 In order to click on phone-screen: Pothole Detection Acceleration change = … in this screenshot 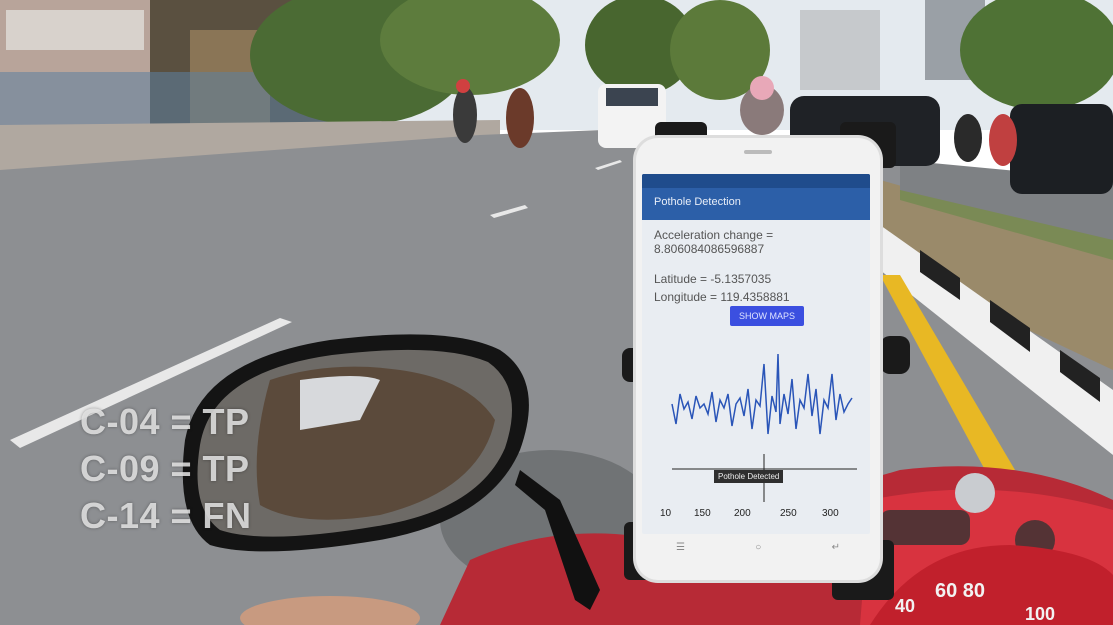, I will do `click(756, 354)`.